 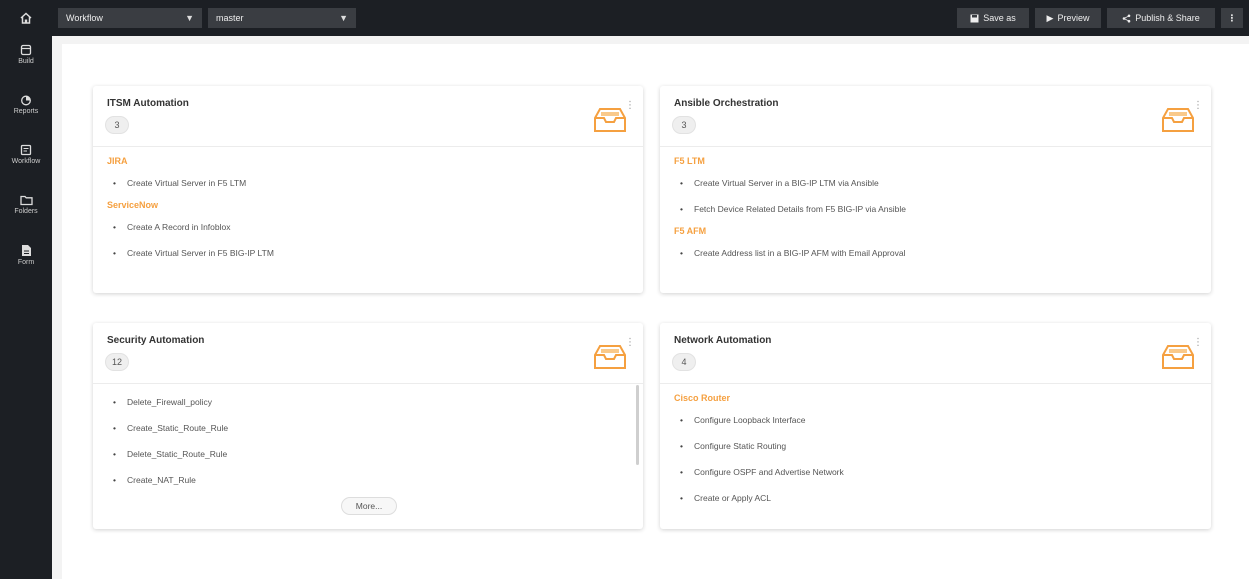 I want to click on publish-share-button: Publish & Share, so click(x=1161, y=18).